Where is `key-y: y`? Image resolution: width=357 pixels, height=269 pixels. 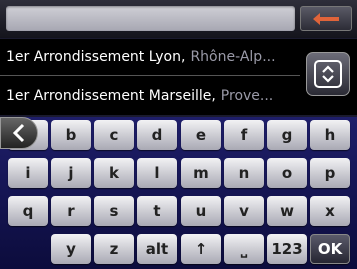 key-y: y is located at coordinates (71, 249).